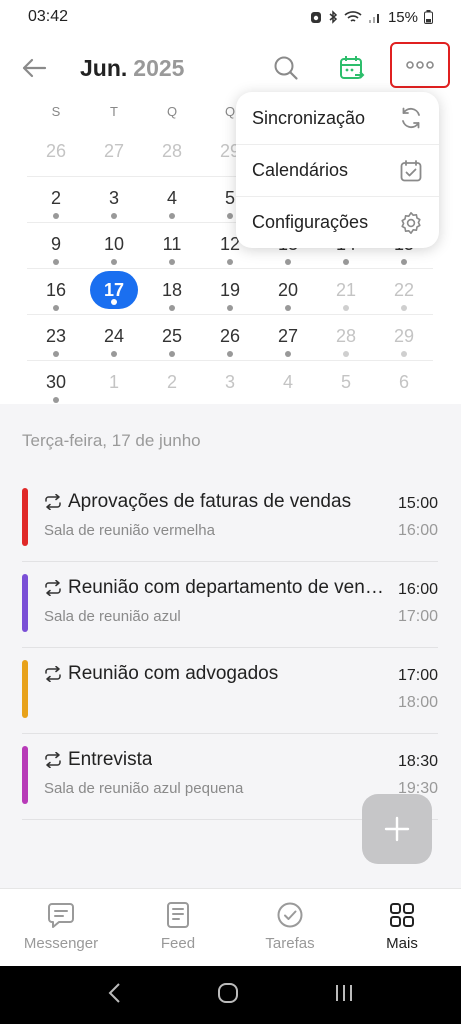  What do you see at coordinates (402, 943) in the screenshot?
I see `nav-label: Mais` at bounding box center [402, 943].